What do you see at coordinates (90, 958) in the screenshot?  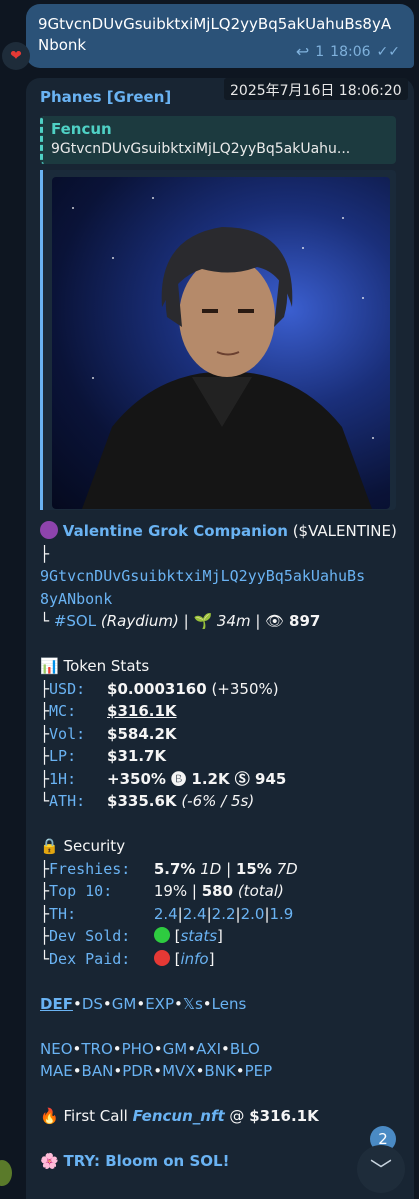 I see `dex-paid-label: Dex Paid:` at bounding box center [90, 958].